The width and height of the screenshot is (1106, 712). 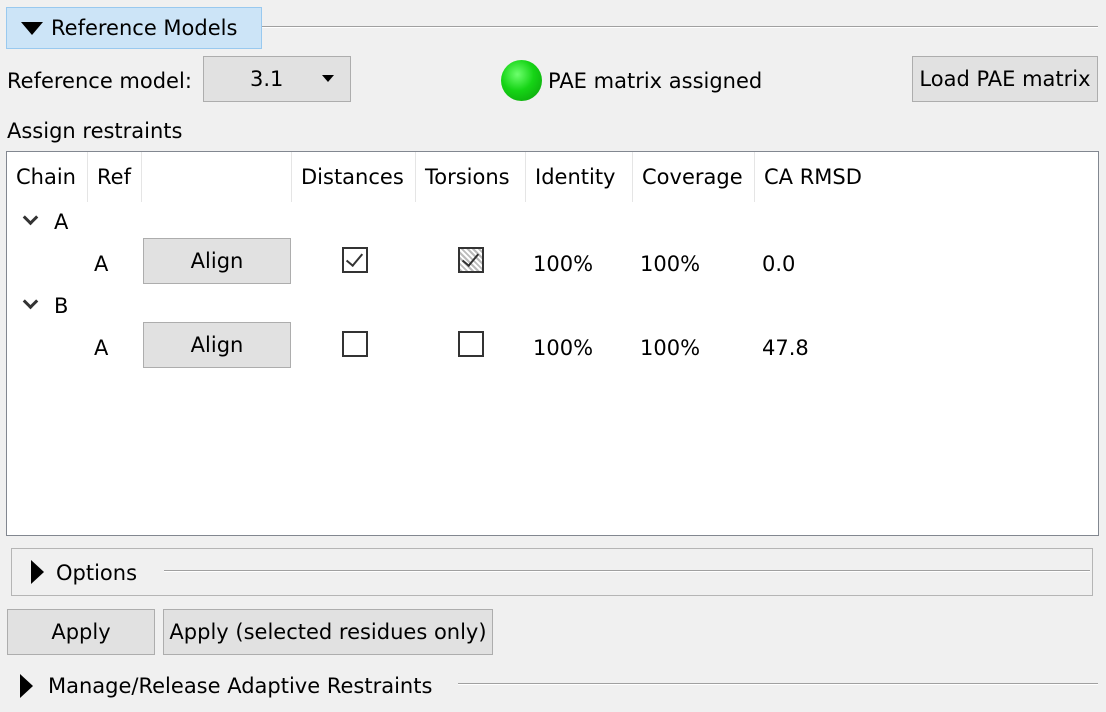 I want to click on column-header-distances: Distances, so click(x=354, y=177).